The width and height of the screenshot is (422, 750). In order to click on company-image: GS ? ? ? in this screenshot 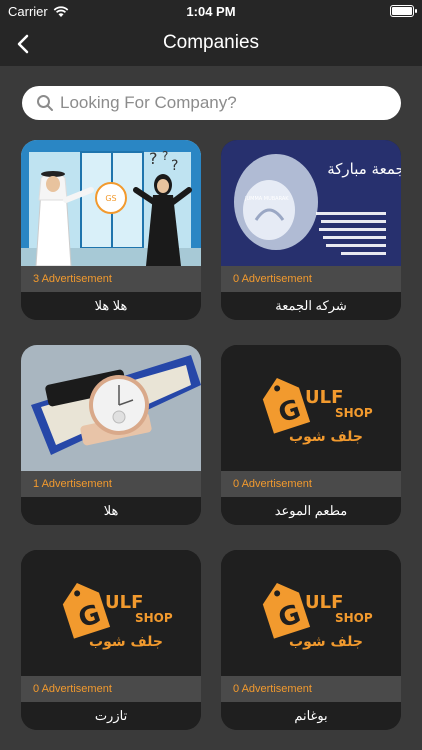, I will do `click(111, 203)`.